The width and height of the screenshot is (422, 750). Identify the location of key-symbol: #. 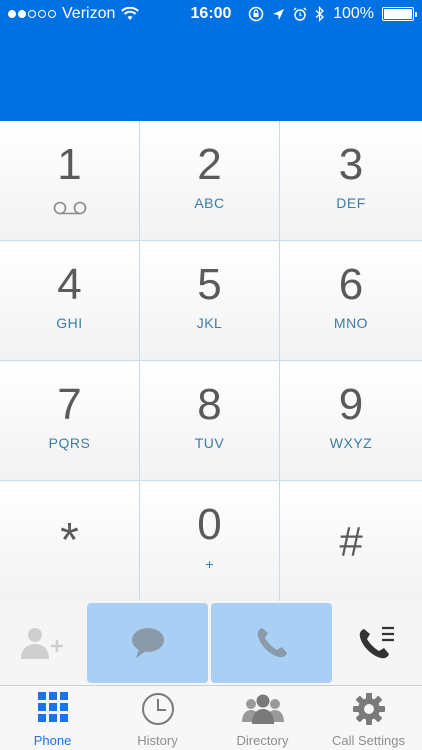
(351, 541).